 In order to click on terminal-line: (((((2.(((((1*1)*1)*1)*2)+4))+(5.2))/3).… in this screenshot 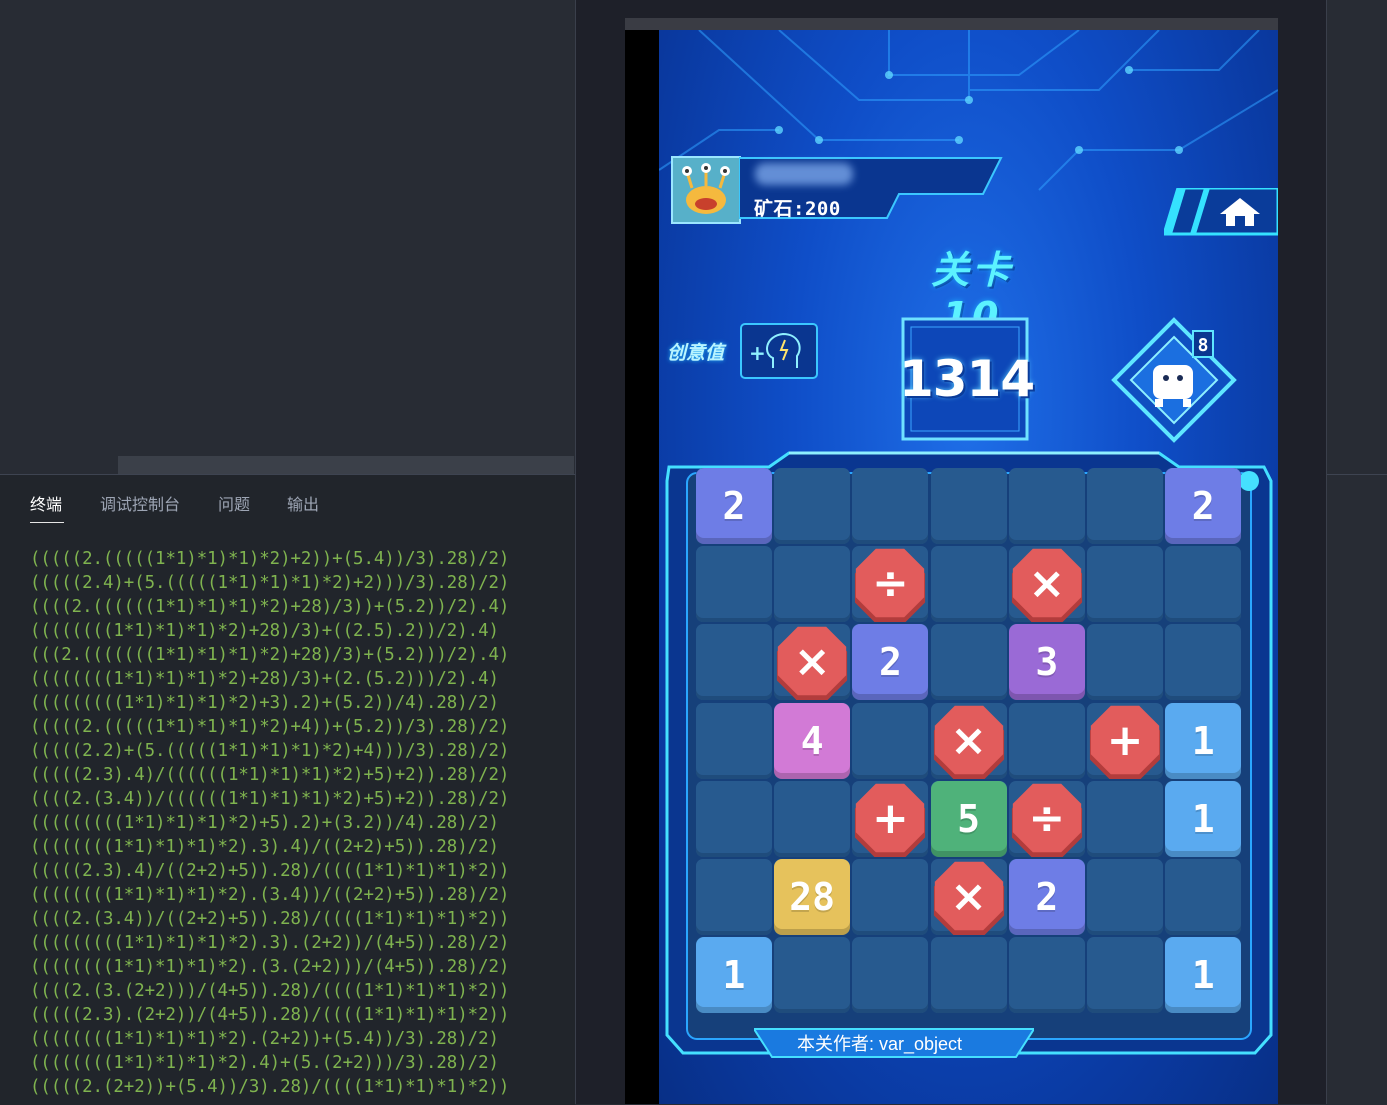, I will do `click(270, 727)`.